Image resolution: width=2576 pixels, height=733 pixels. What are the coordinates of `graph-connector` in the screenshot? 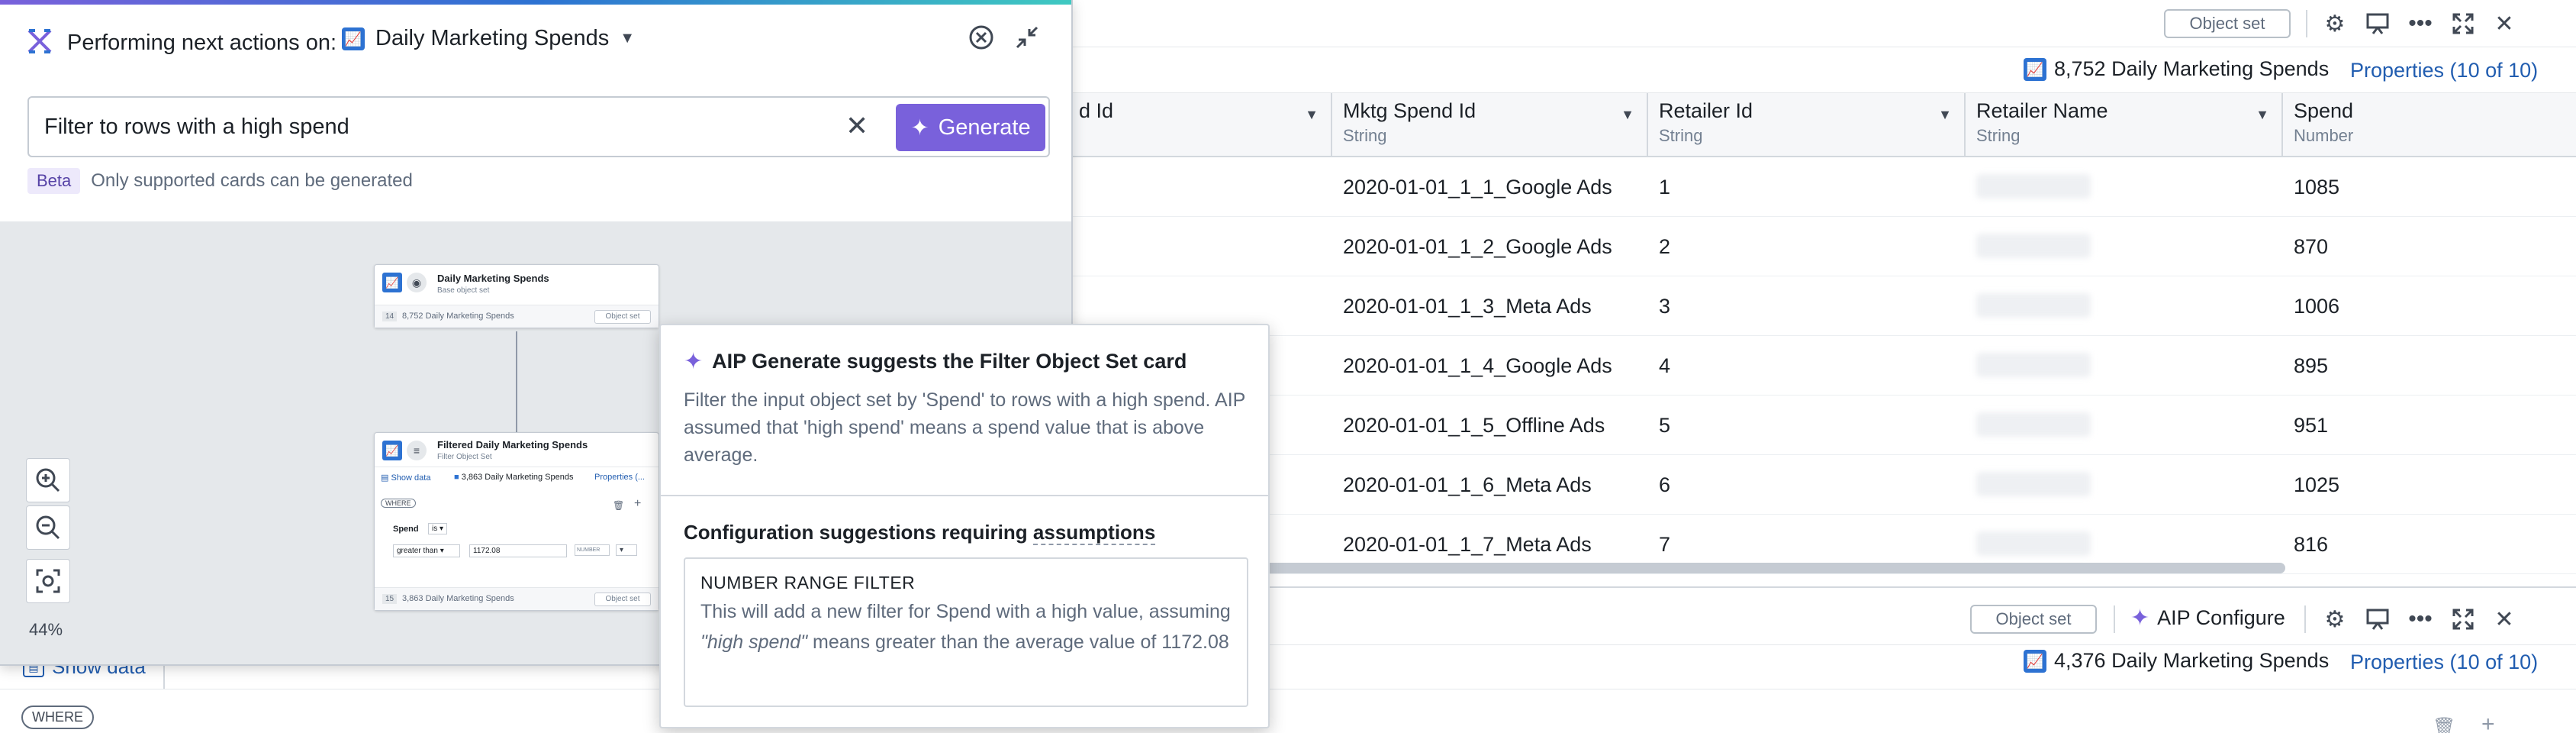 It's located at (516, 382).